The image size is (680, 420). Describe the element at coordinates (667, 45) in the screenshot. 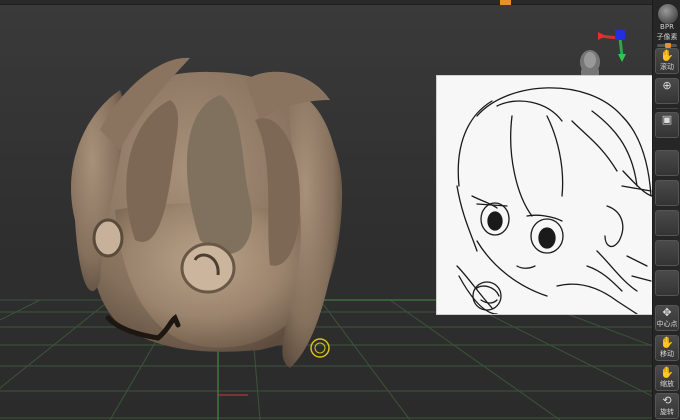

I see `subpixel-slider` at that location.